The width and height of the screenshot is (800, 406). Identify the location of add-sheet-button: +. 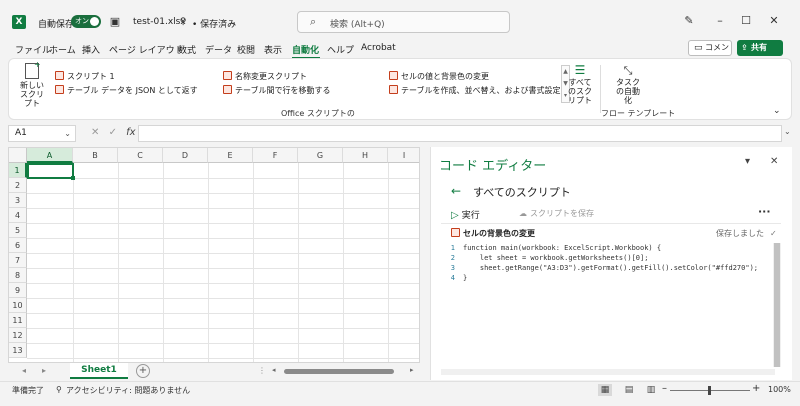
(143, 371).